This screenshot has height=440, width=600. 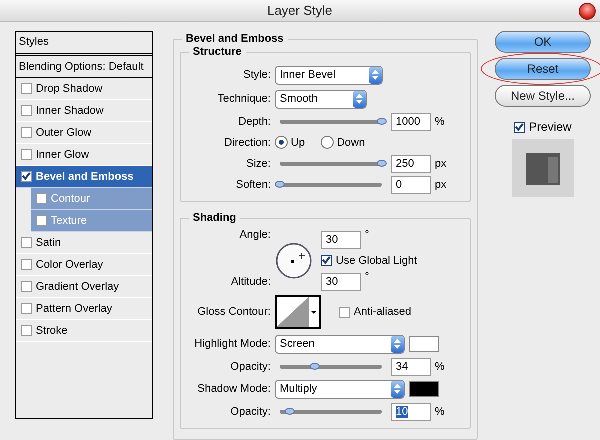 What do you see at coordinates (340, 344) in the screenshot?
I see `select-field: Screen` at bounding box center [340, 344].